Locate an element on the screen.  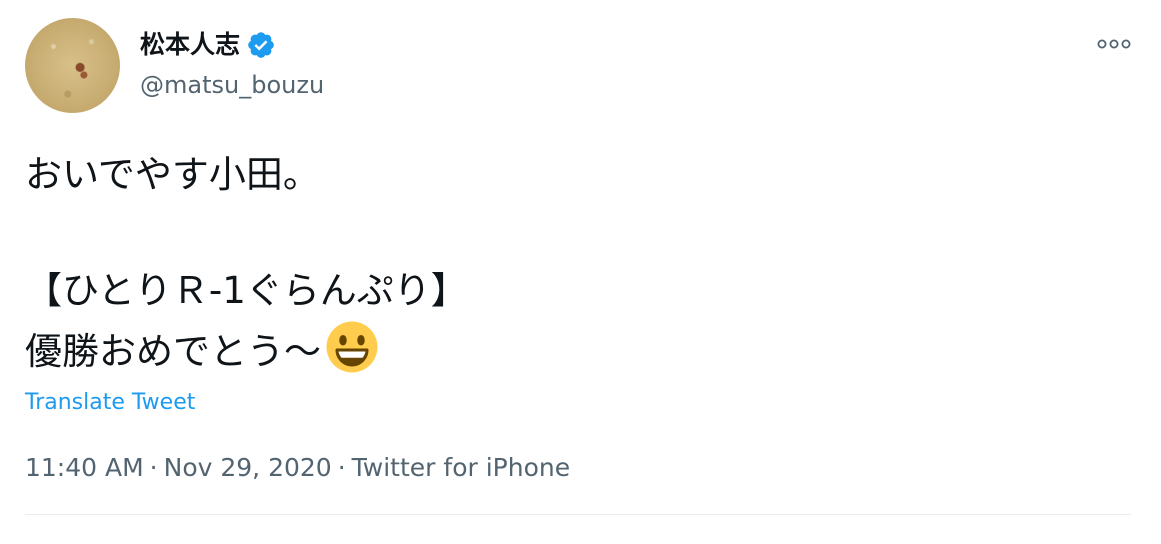
tweet-text-line-content: 優勝おめでとう〜 is located at coordinates (173, 351).